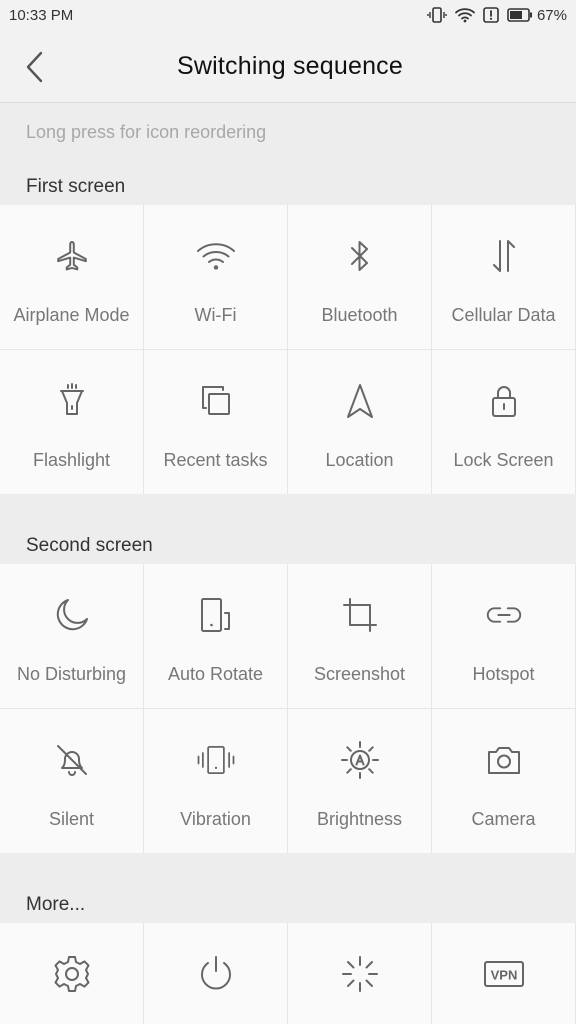 Image resolution: width=576 pixels, height=1024 pixels. What do you see at coordinates (359, 460) in the screenshot?
I see `tile-label: Location` at bounding box center [359, 460].